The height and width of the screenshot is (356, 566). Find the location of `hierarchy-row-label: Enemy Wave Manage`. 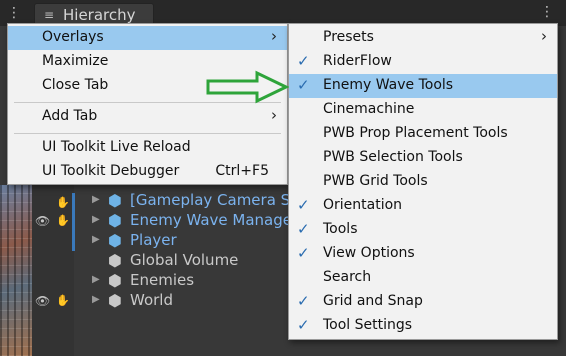

hierarchy-row-label: Enemy Wave Manage is located at coordinates (211, 220).